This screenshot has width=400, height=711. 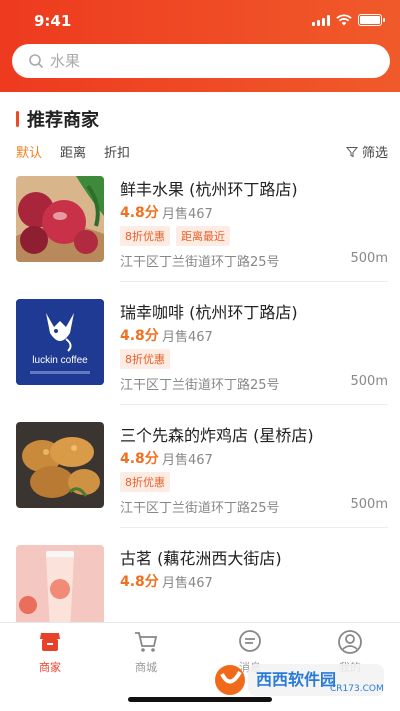 What do you see at coordinates (50, 642) in the screenshot?
I see `store-icon` at bounding box center [50, 642].